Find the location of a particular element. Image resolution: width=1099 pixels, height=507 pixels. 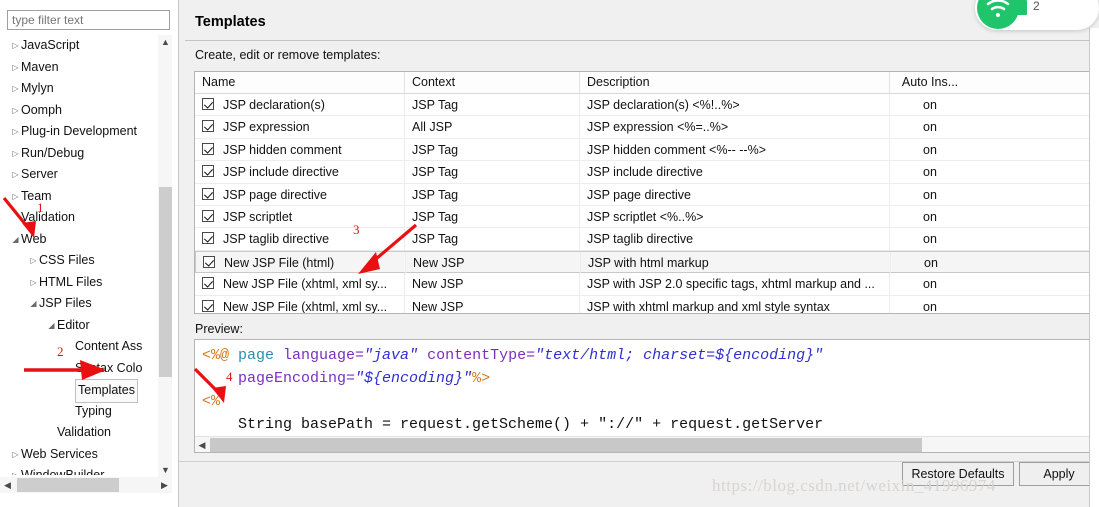

cell-description: JSP with html markup is located at coordinates (736, 262).